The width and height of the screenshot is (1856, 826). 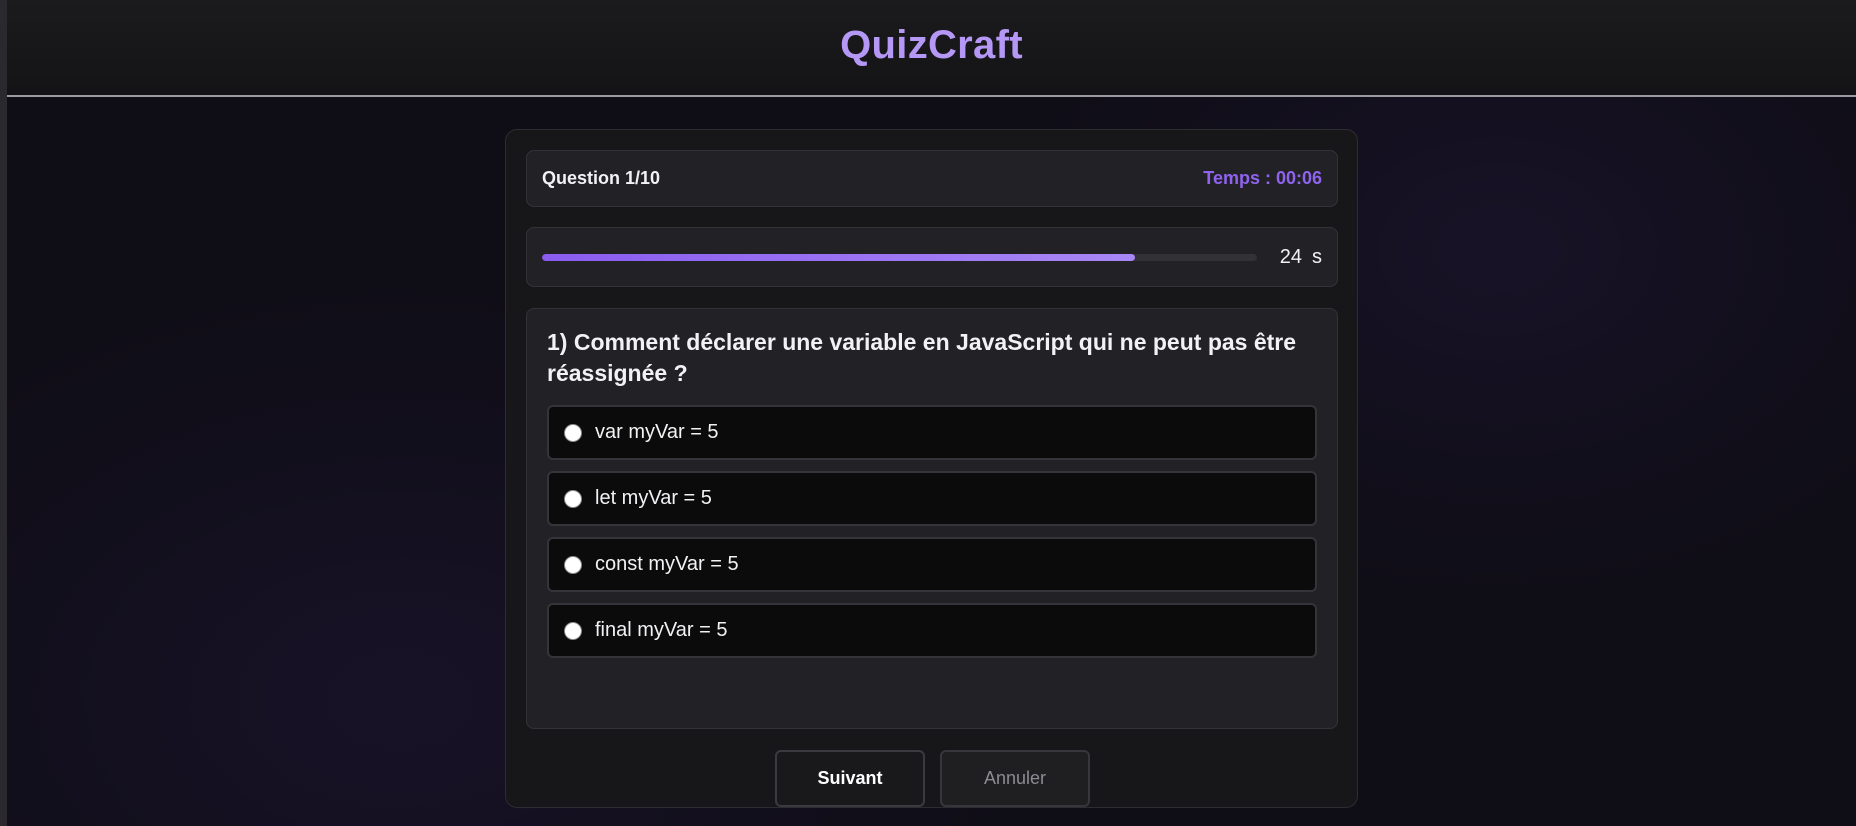 I want to click on answer-option-label: const myVar = 5, so click(x=667, y=564).